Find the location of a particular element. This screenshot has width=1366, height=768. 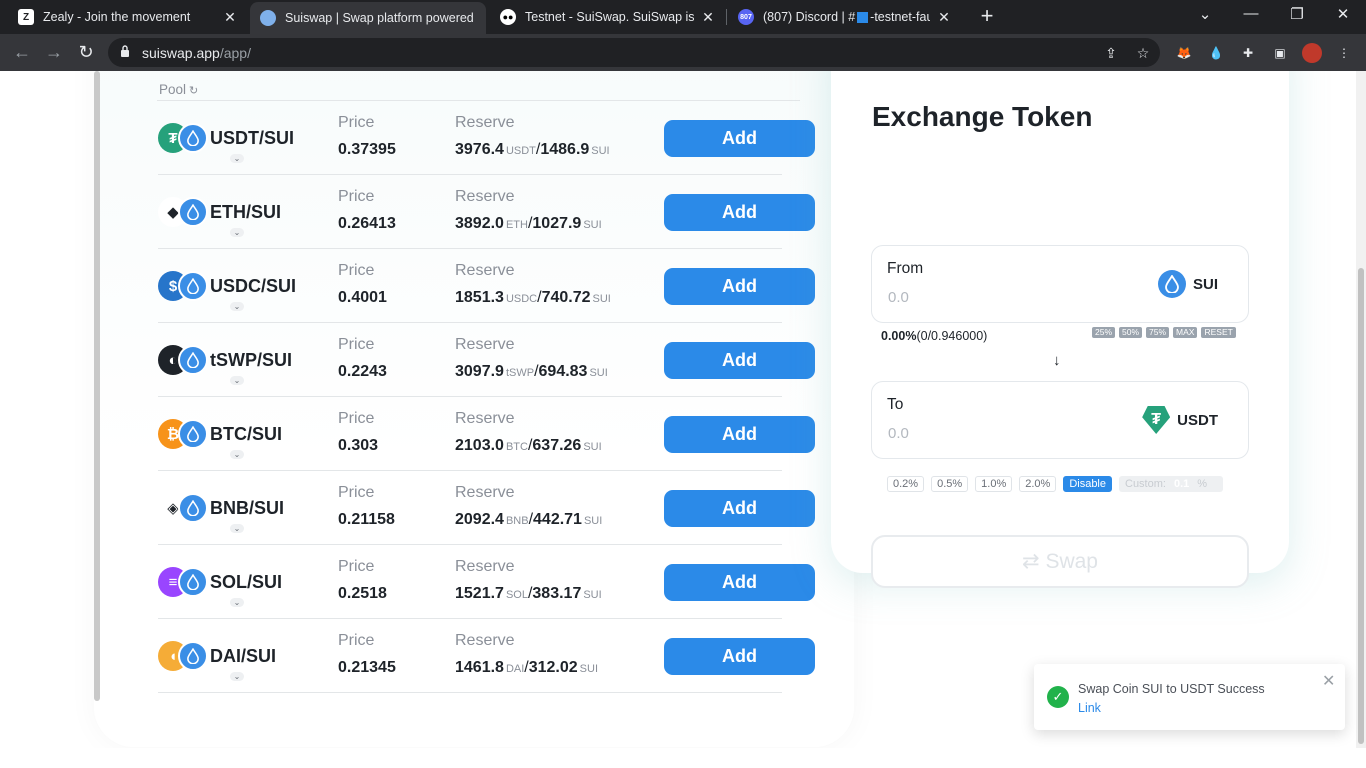

slippage-0-5-button: 0.5% is located at coordinates (950, 484).